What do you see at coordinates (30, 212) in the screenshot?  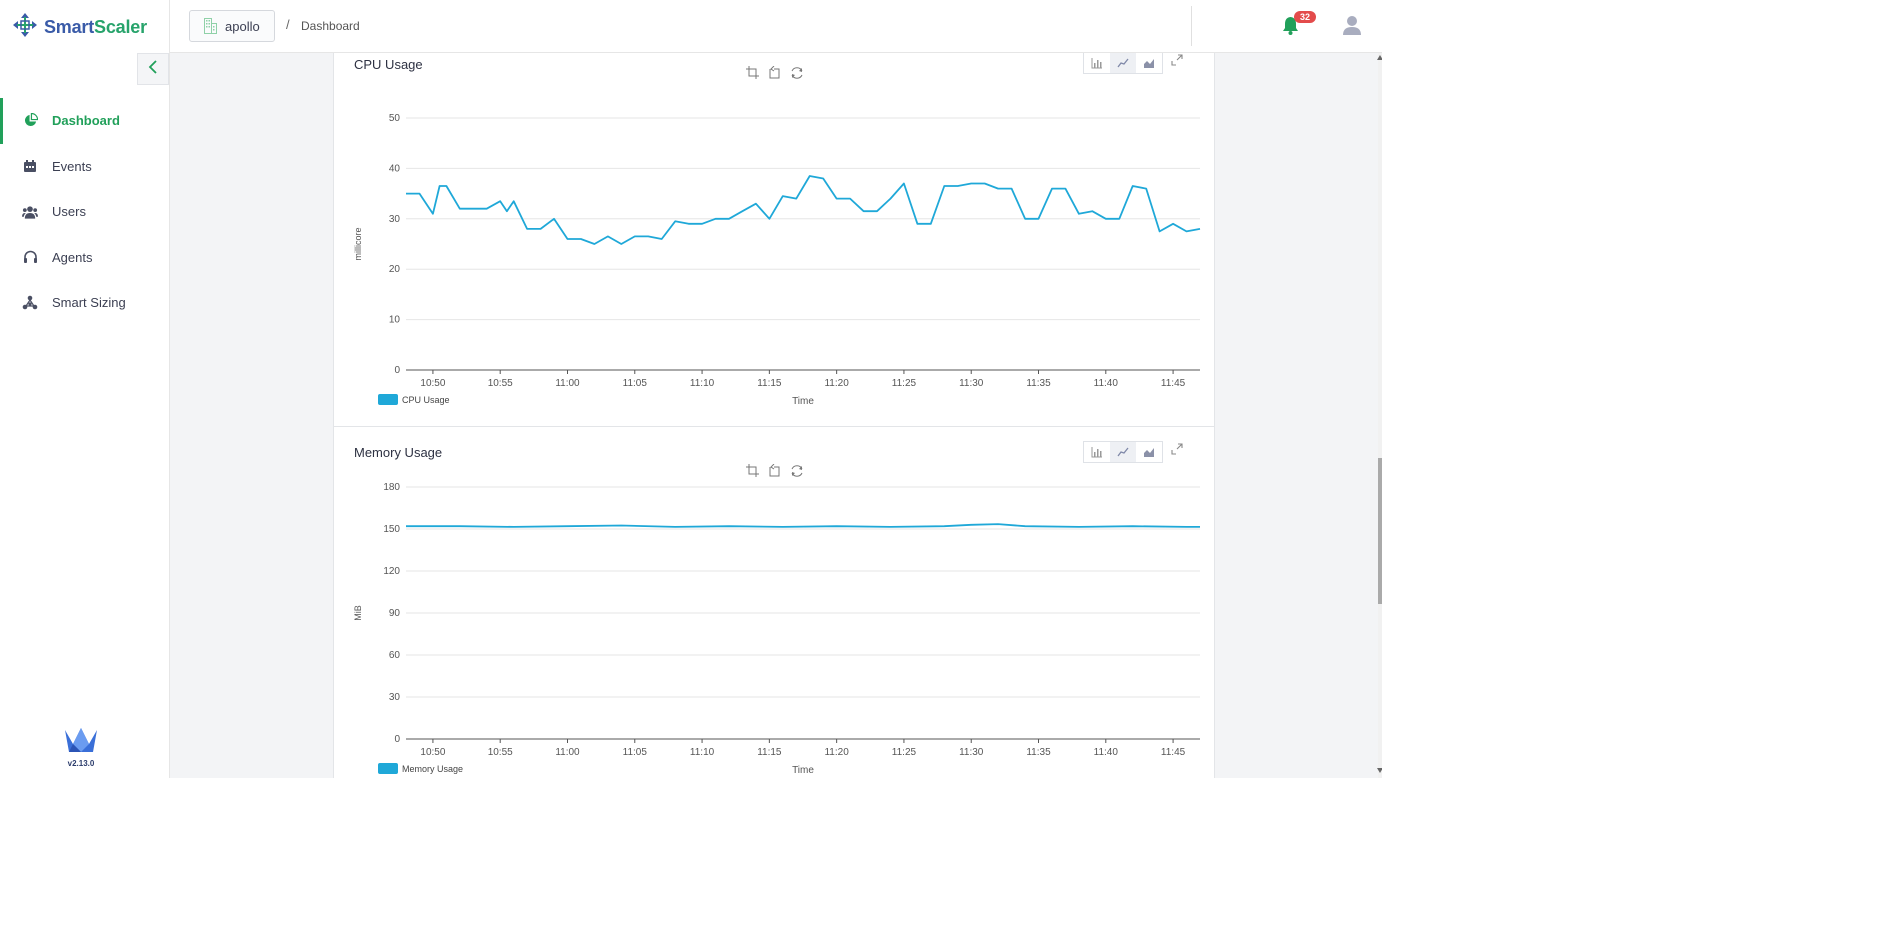 I see `users-icon` at bounding box center [30, 212].